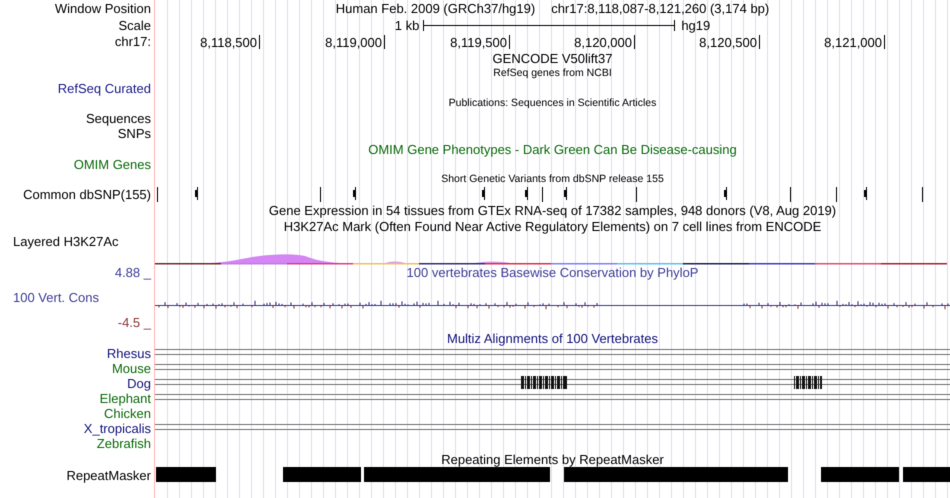 The height and width of the screenshot is (498, 950). Describe the element at coordinates (552, 210) in the screenshot. I see `track-title: Gene Expression in 54 tissues from GTEx RNA-seq of 17382 samples, 948 donors (V8, Aug 2019)` at that location.